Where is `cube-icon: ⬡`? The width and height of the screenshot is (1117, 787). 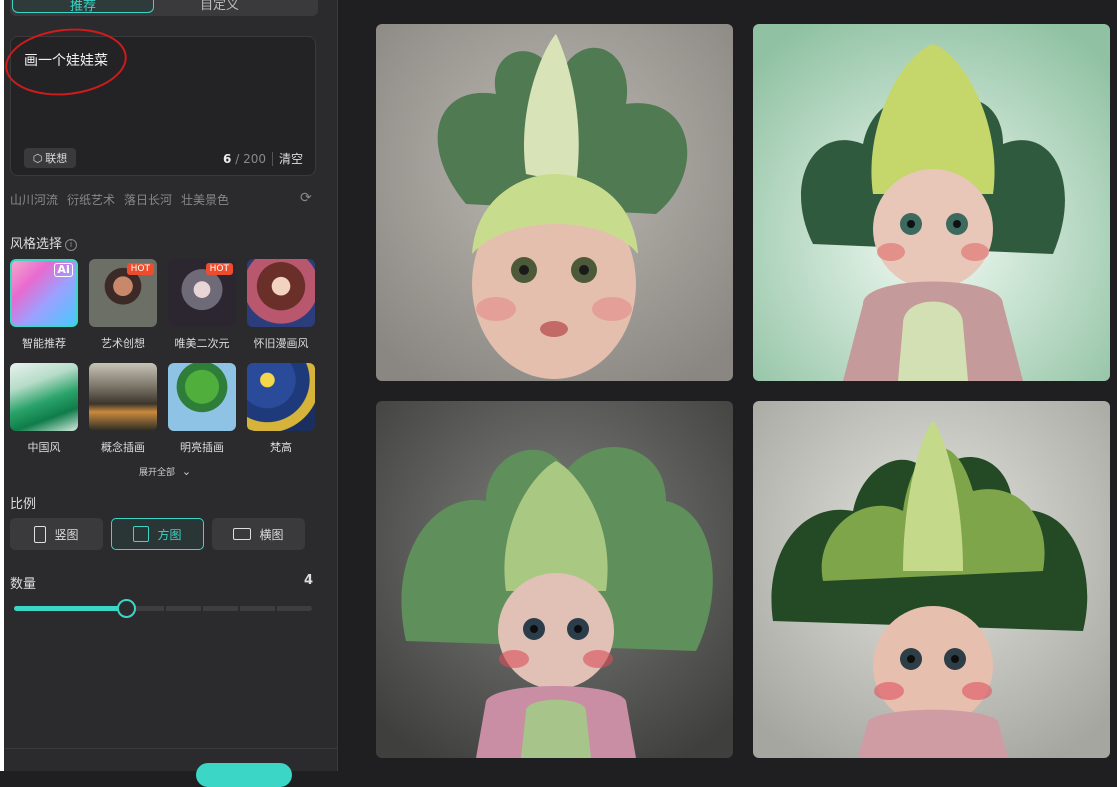
cube-icon: ⬡ is located at coordinates (37, 158).